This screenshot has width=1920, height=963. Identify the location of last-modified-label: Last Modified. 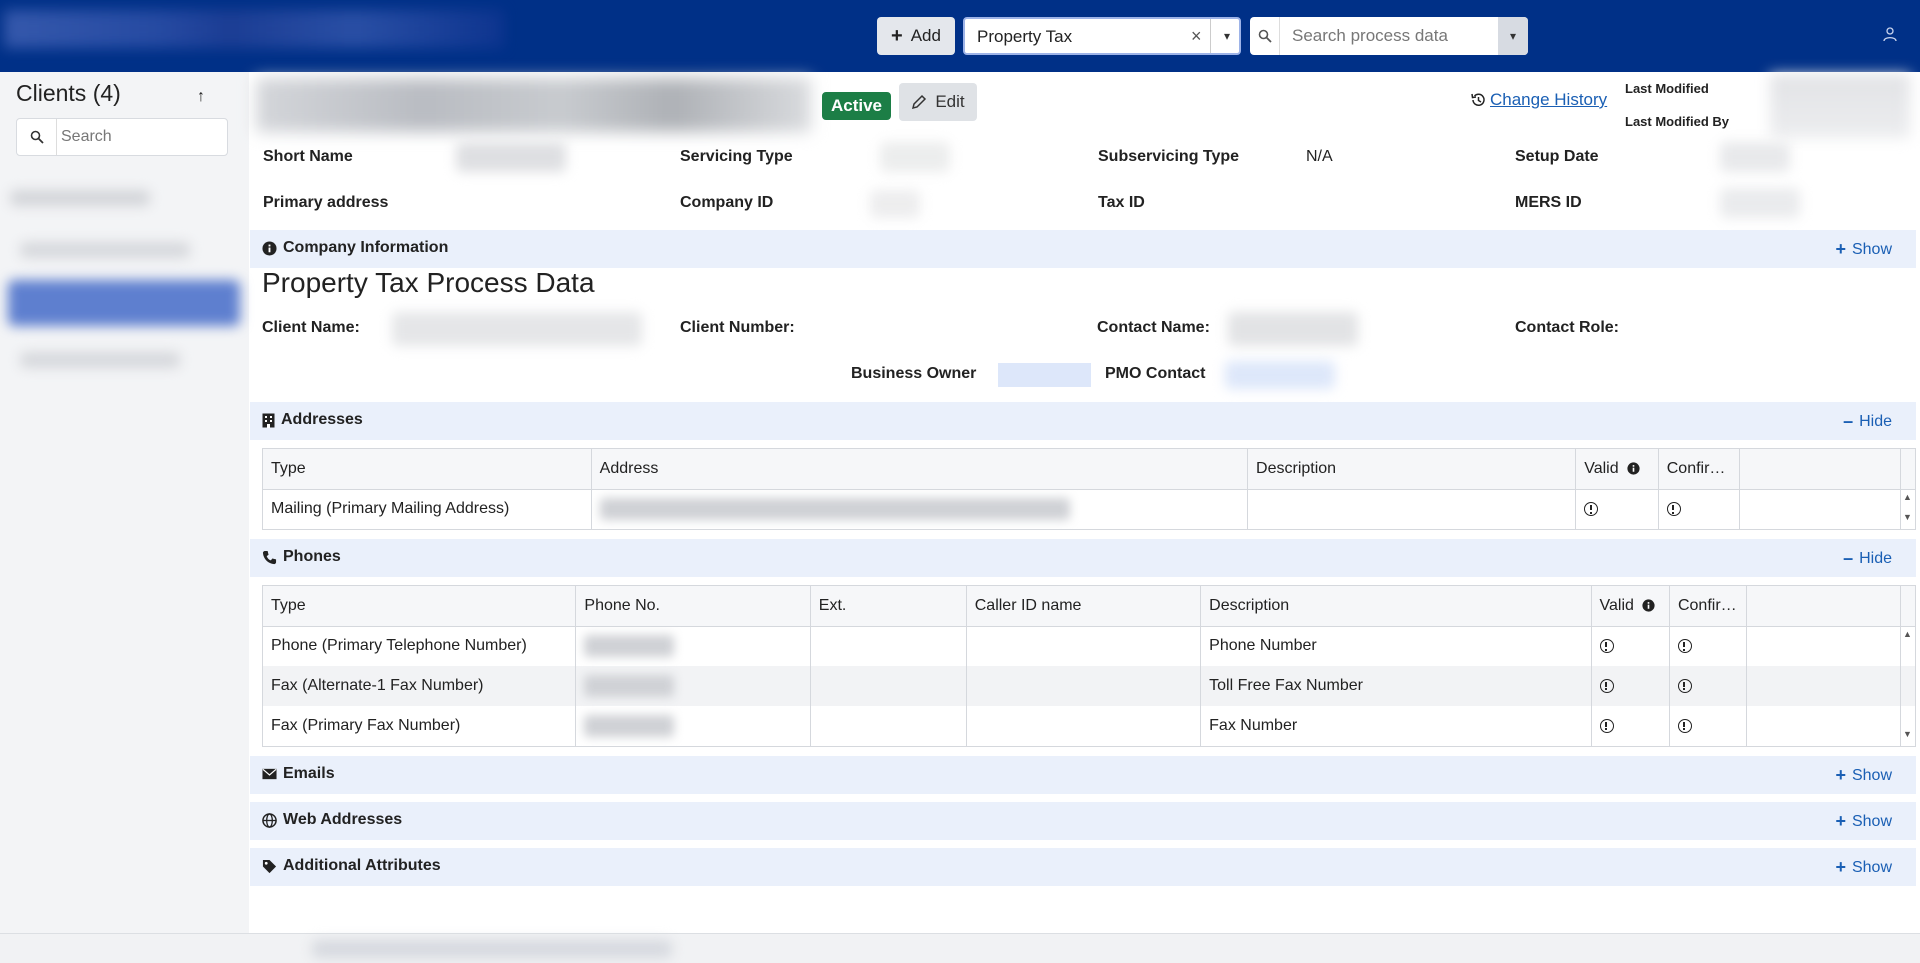
(1667, 88).